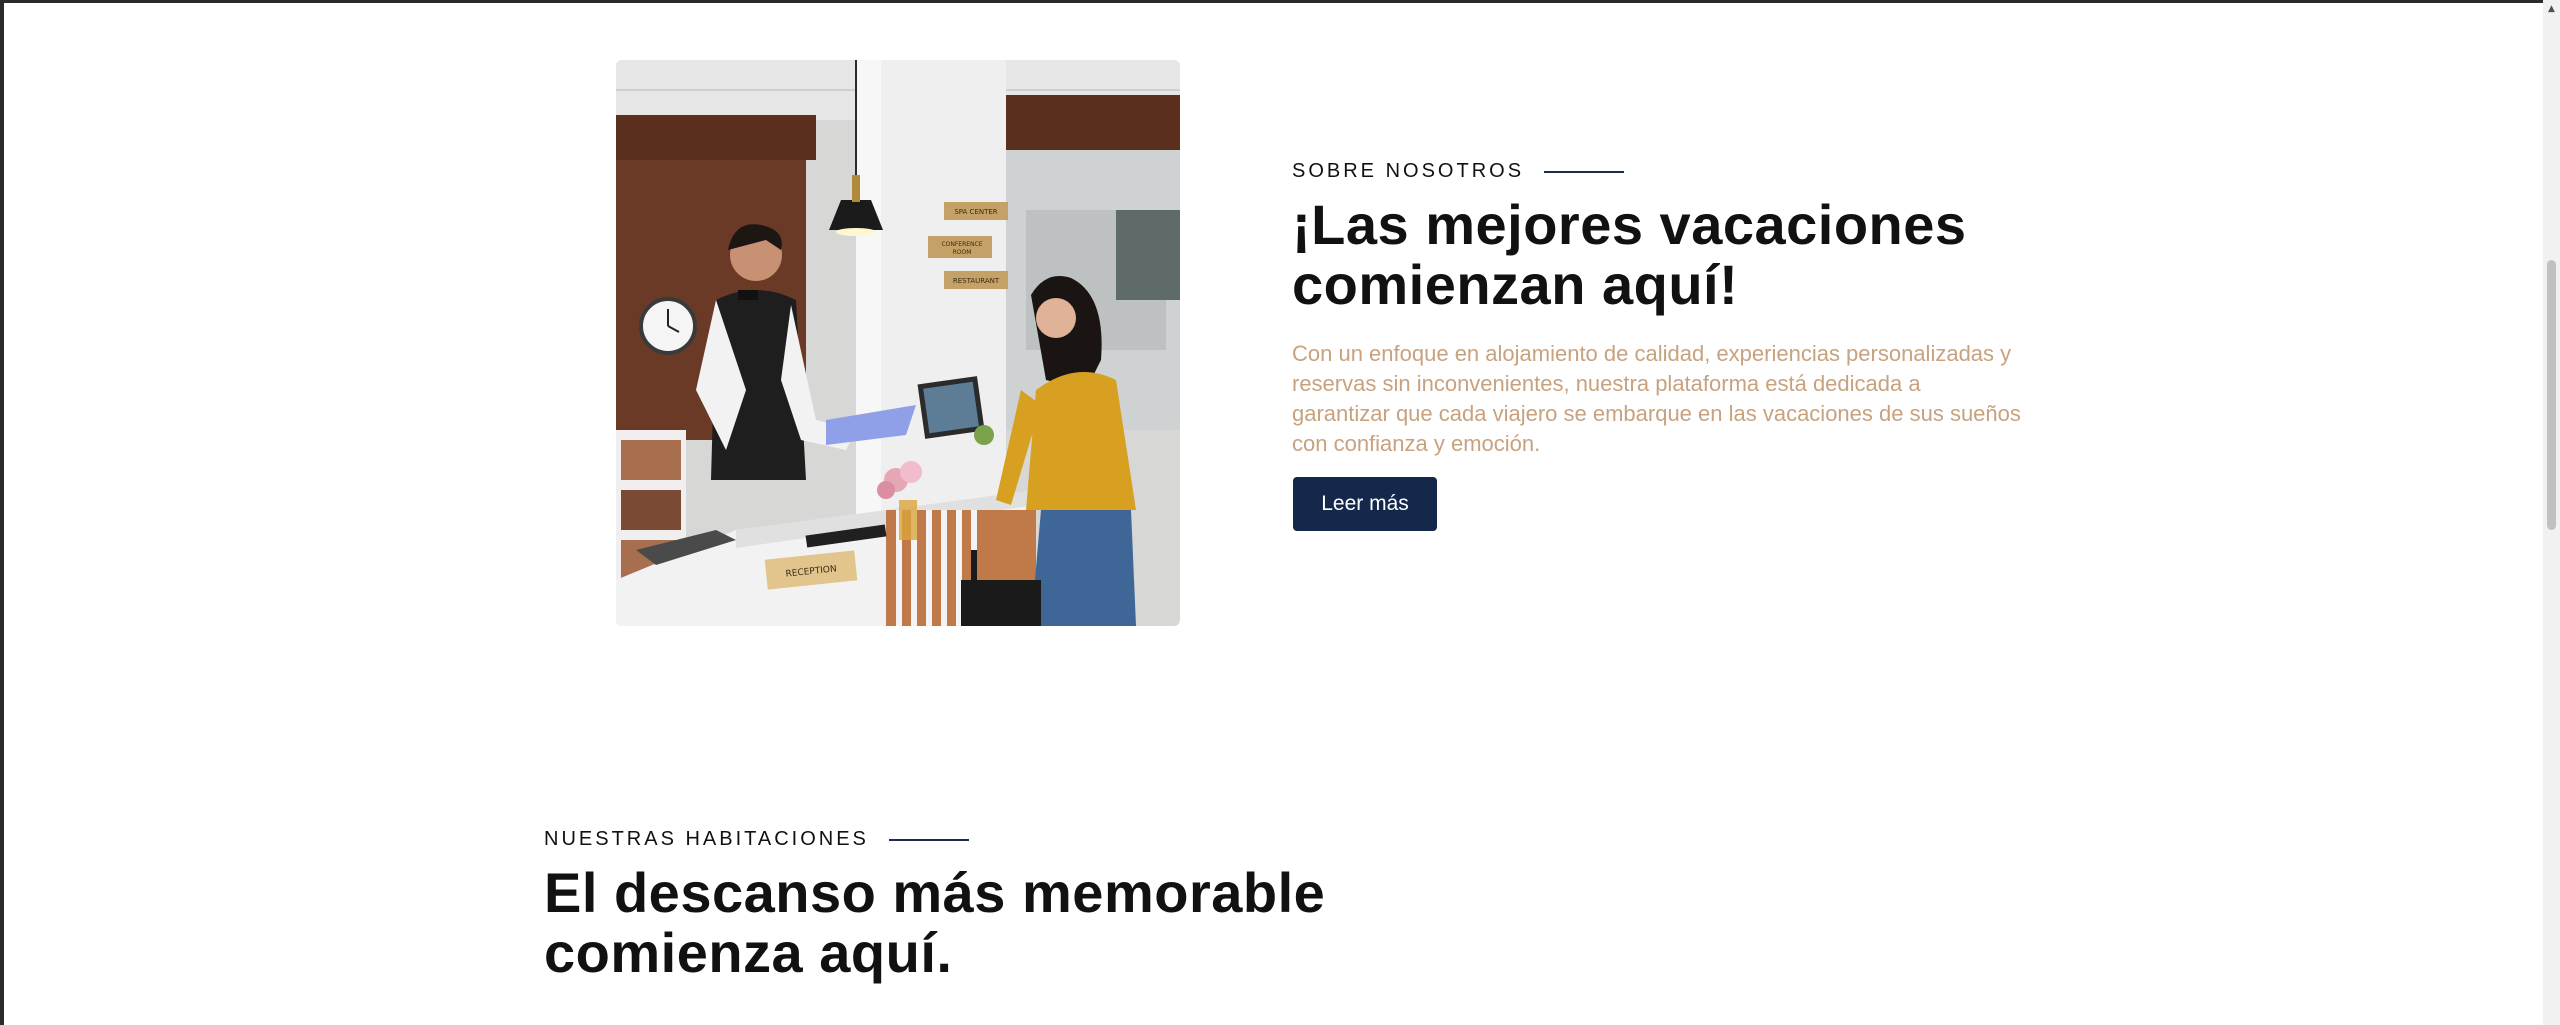  Describe the element at coordinates (962, 252) in the screenshot. I see `sign-room: ROOM` at that location.